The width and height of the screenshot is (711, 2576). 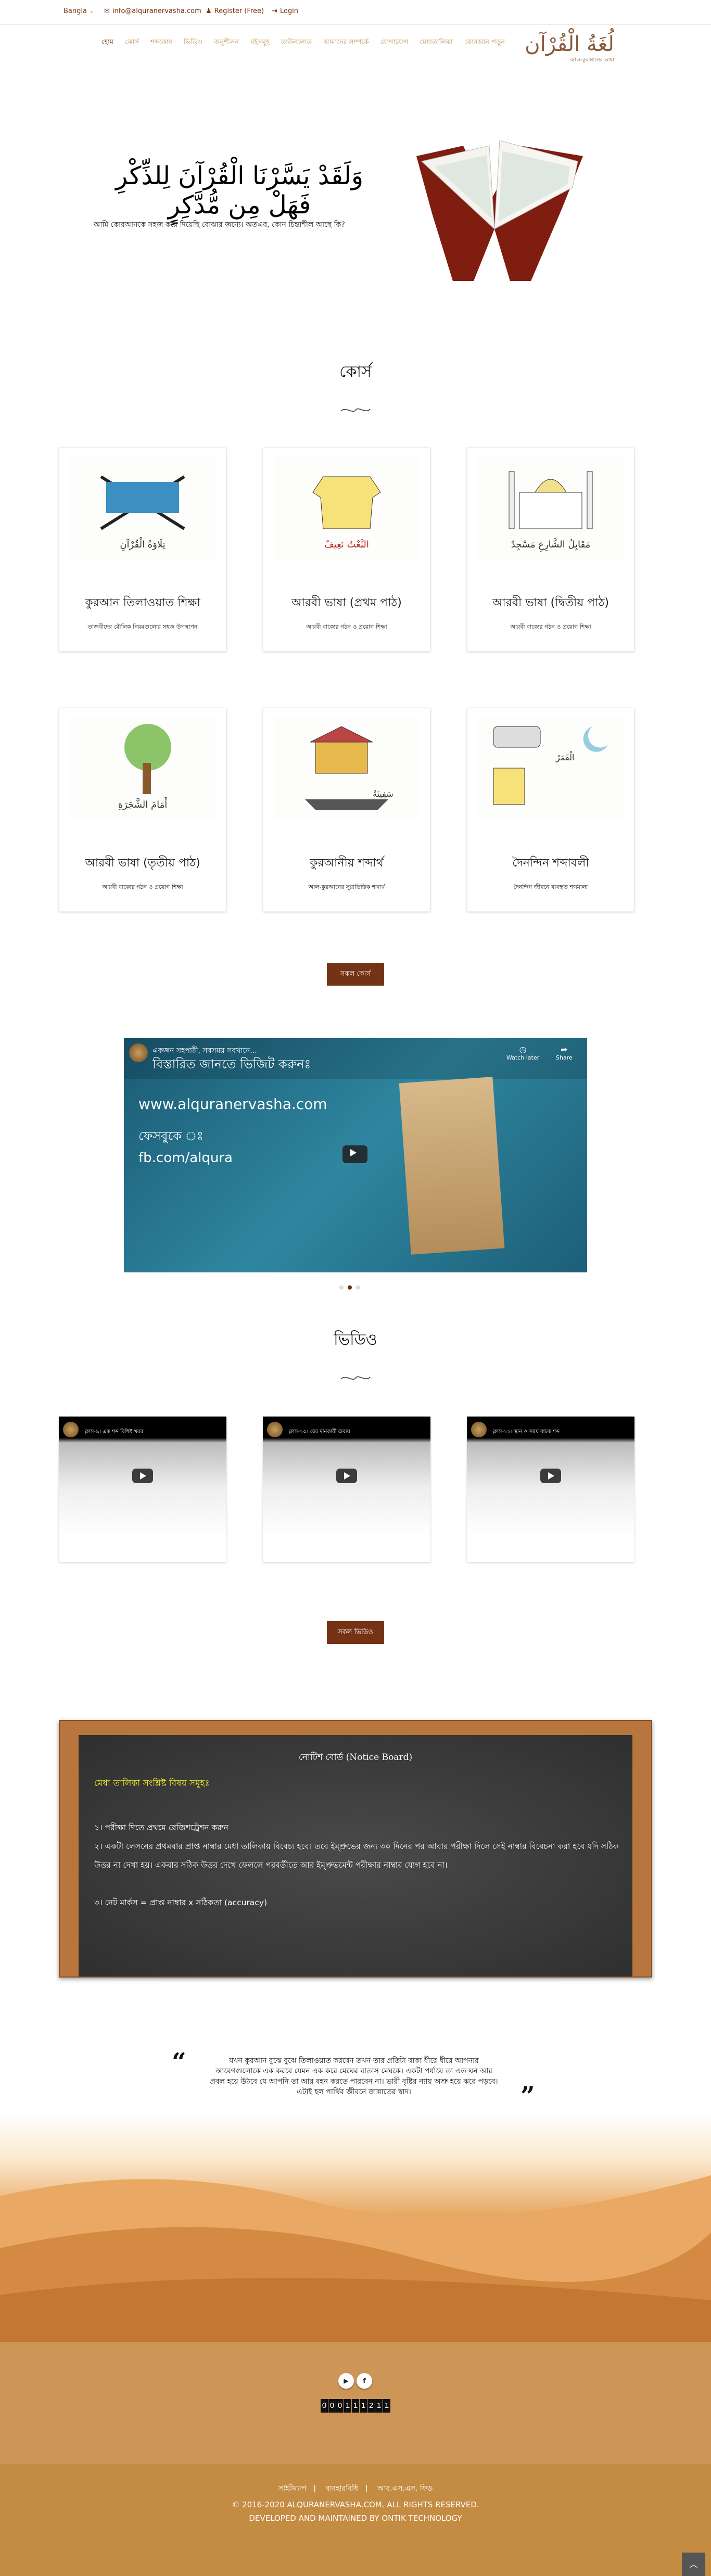 I want to click on quran-stand-image, so click(x=499, y=210).